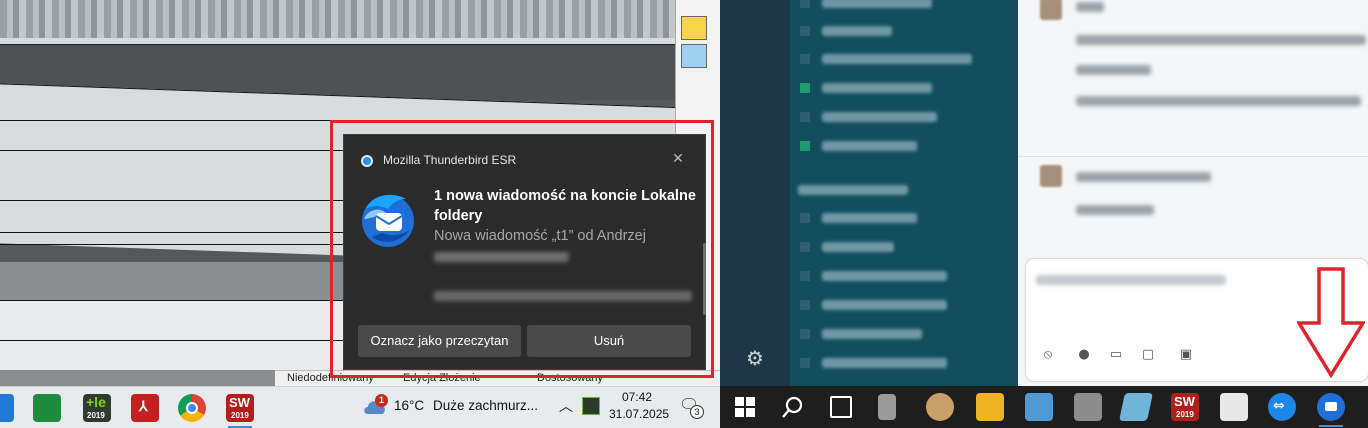 Image resolution: width=1368 pixels, height=428 pixels. I want to click on clock-time: 07:42, so click(637, 397).